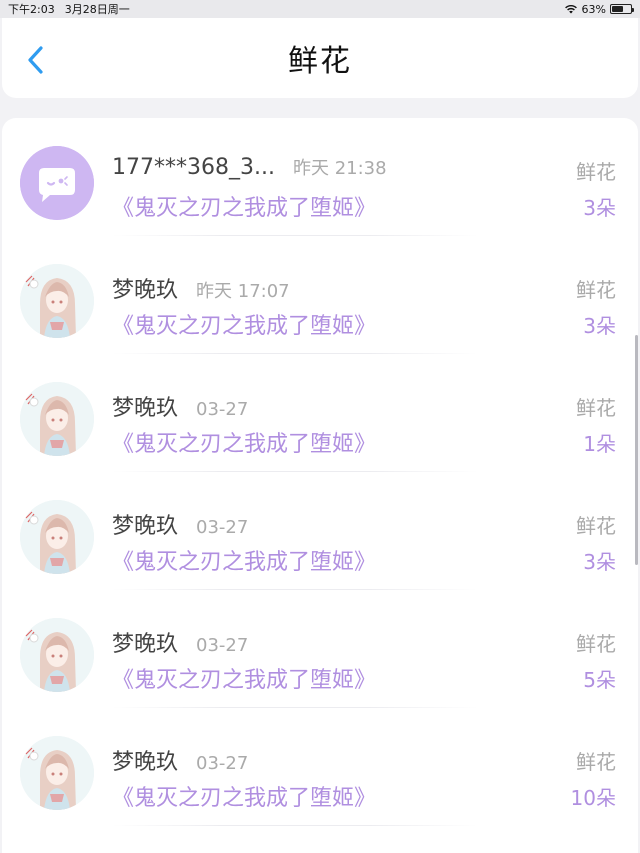 This screenshot has height=853, width=640. I want to click on gift-count: 5朵, so click(599, 680).